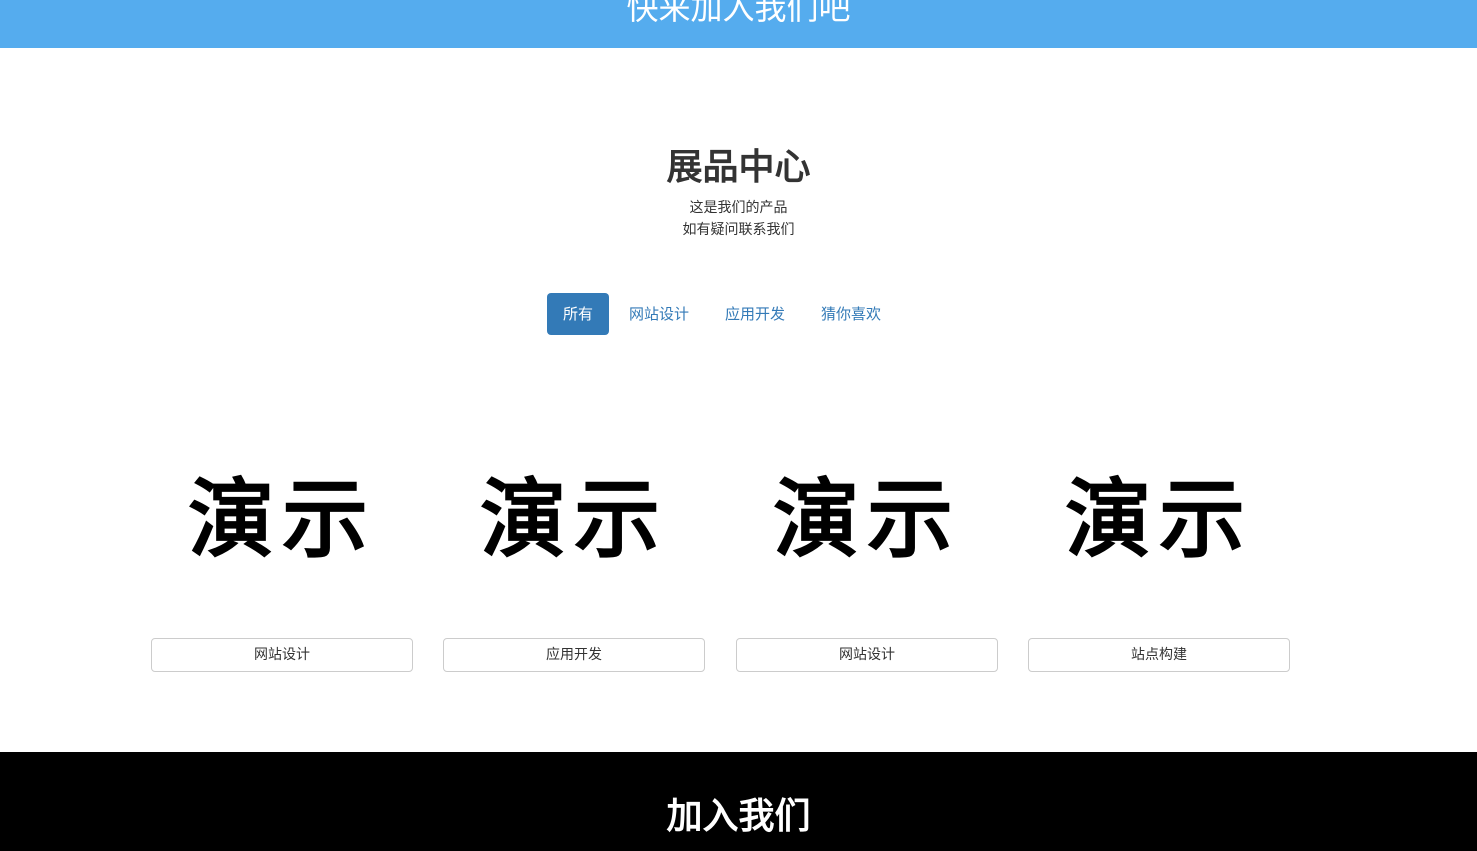 Image resolution: width=1477 pixels, height=851 pixels. Describe the element at coordinates (659, 314) in the screenshot. I see `filter-tab-web-design: 网站设计` at that location.